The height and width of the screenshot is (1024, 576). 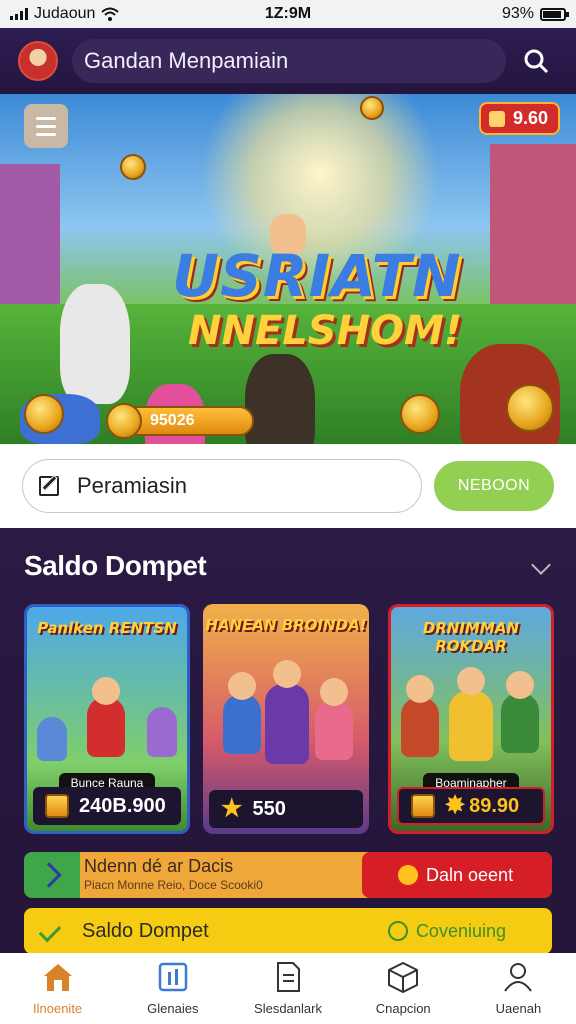 I want to click on search-icon, so click(x=536, y=61).